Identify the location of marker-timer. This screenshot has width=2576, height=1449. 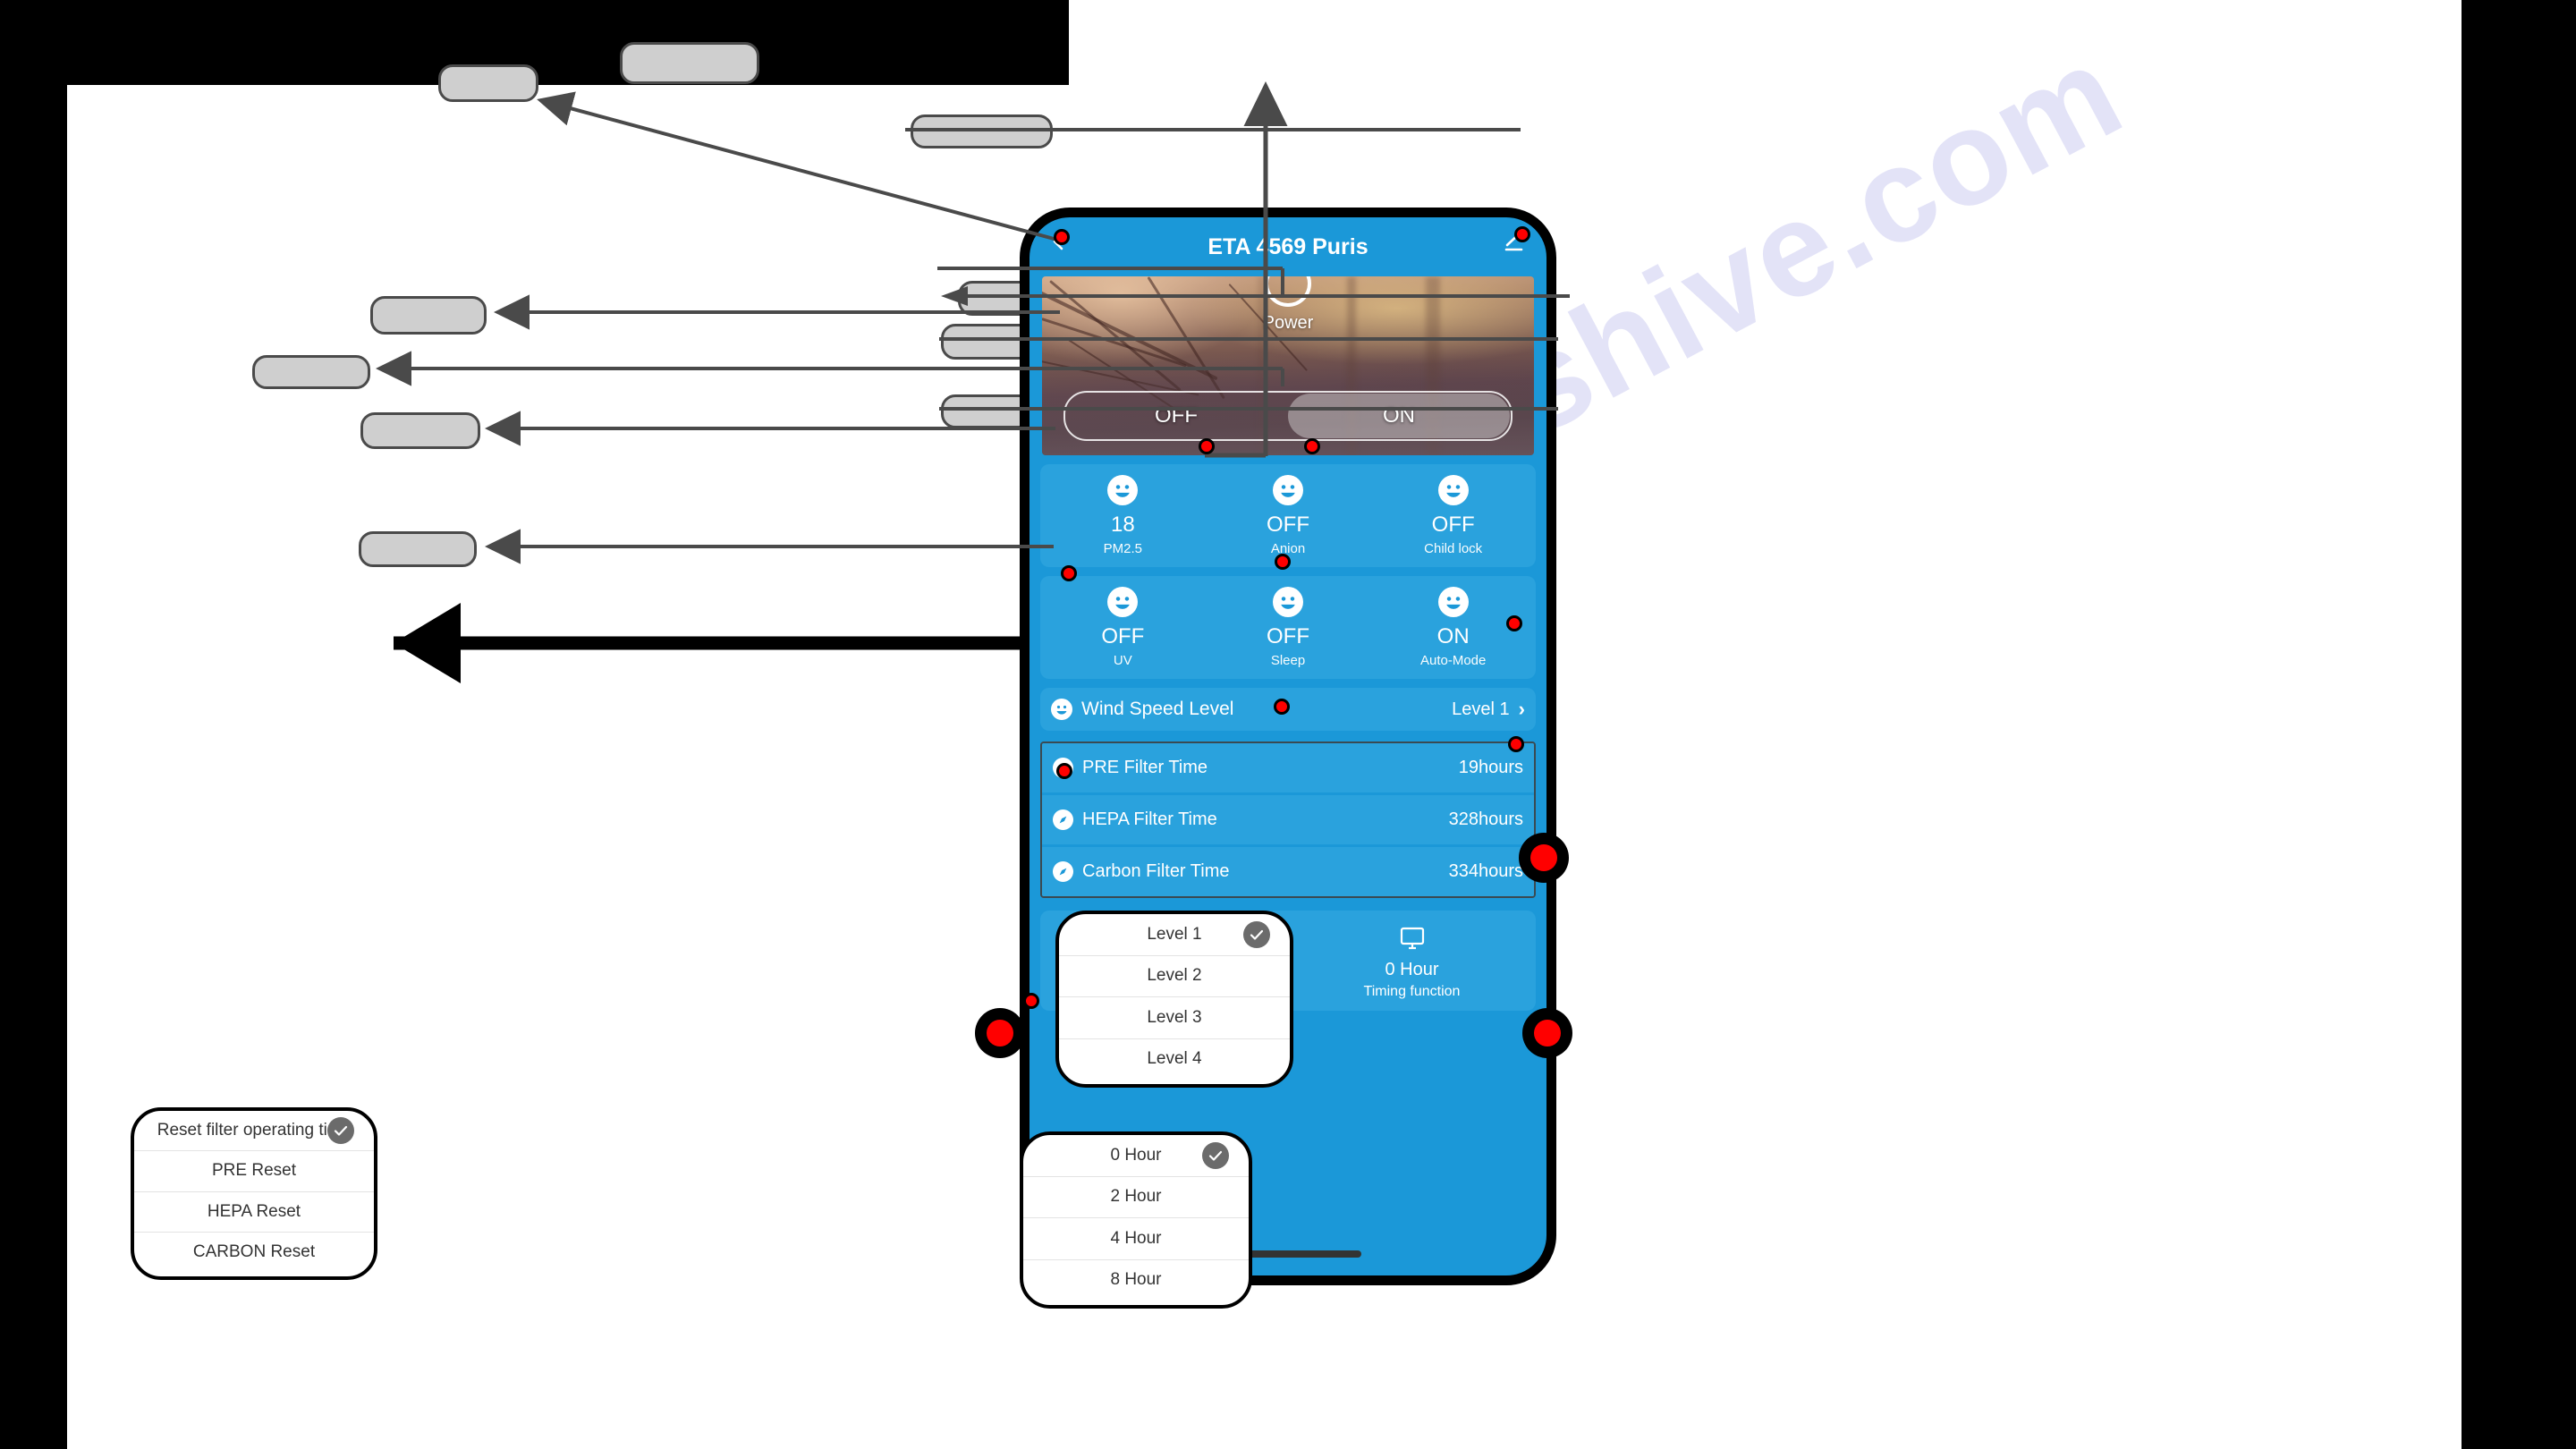
(1547, 1033).